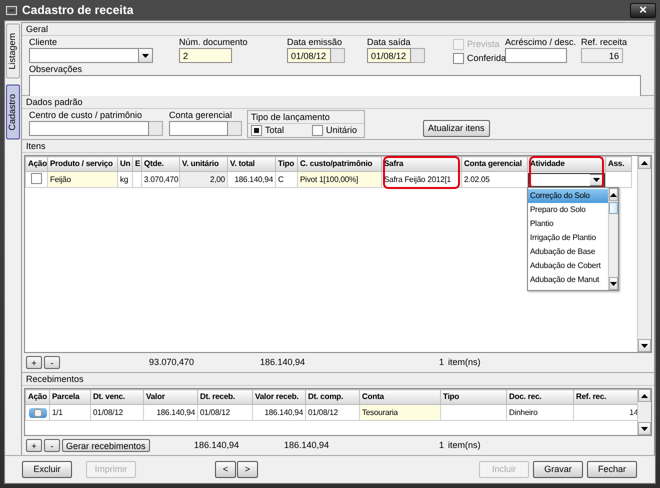 This screenshot has height=488, width=660. What do you see at coordinates (117, 397) in the screenshot?
I see `column-header: Dt. venc.` at bounding box center [117, 397].